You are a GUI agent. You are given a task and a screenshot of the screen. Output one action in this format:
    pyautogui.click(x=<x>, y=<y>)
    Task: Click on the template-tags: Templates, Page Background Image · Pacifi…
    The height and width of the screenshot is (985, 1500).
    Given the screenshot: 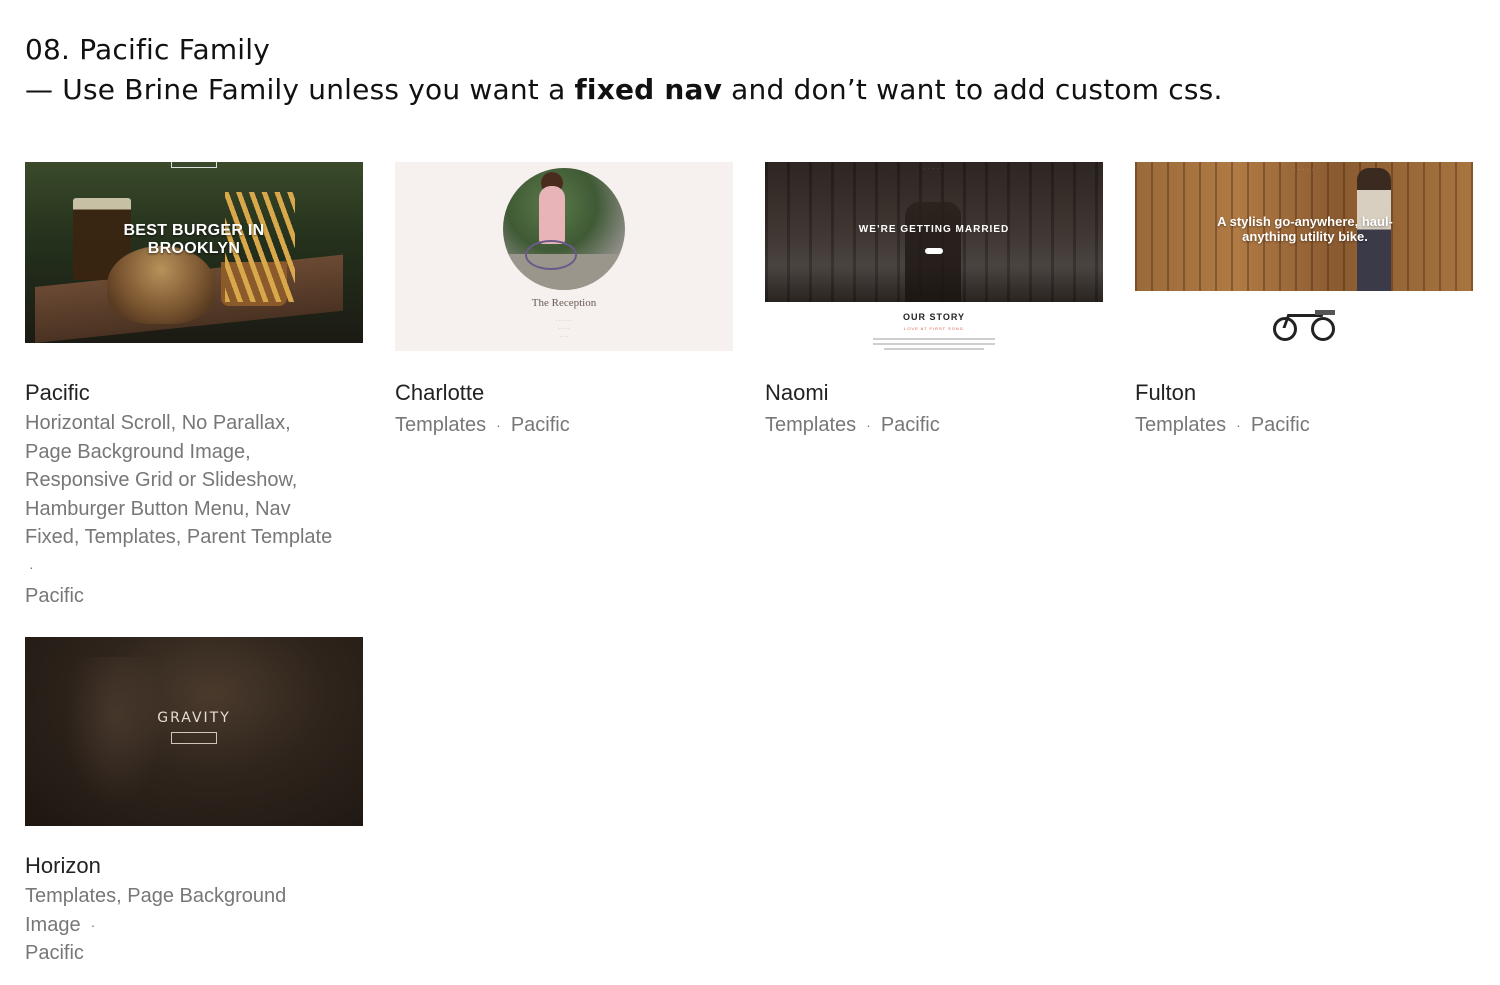 What is the action you would take?
    pyautogui.click(x=194, y=925)
    